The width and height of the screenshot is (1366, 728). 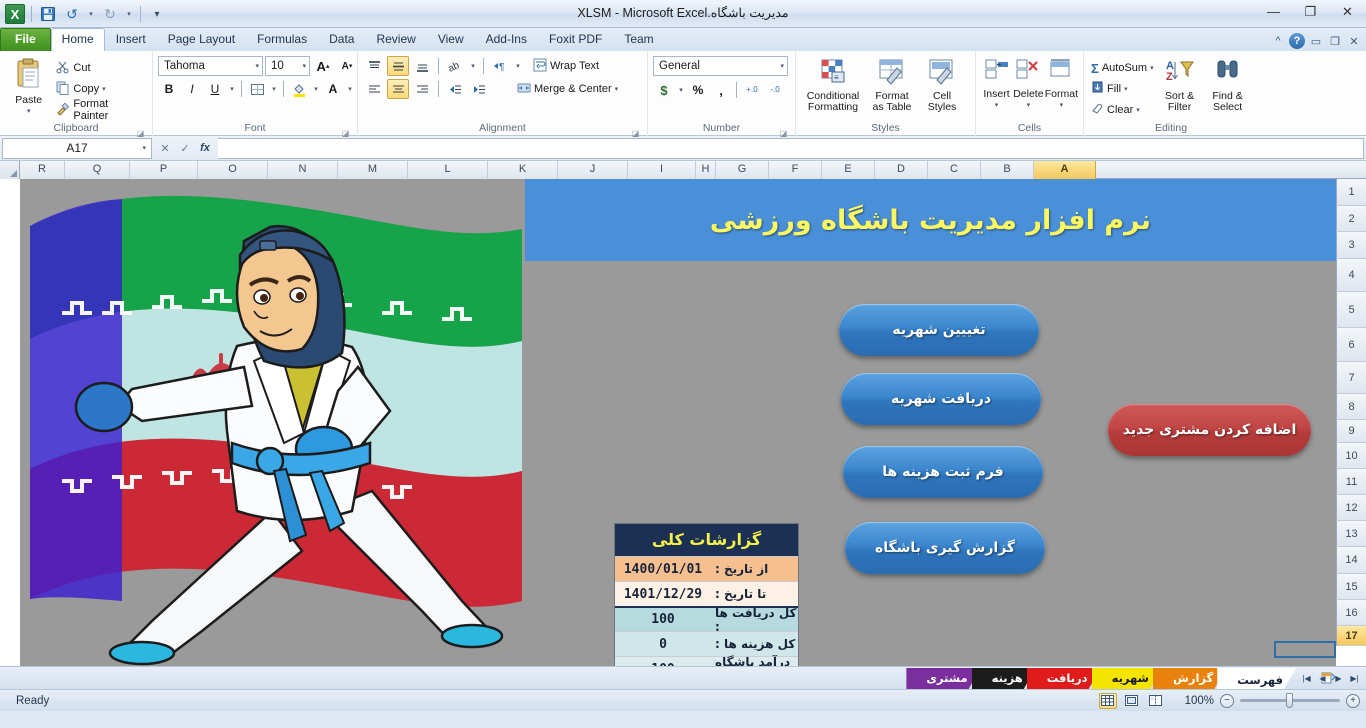 I want to click on paste-button: Paste ▾, so click(x=28, y=86).